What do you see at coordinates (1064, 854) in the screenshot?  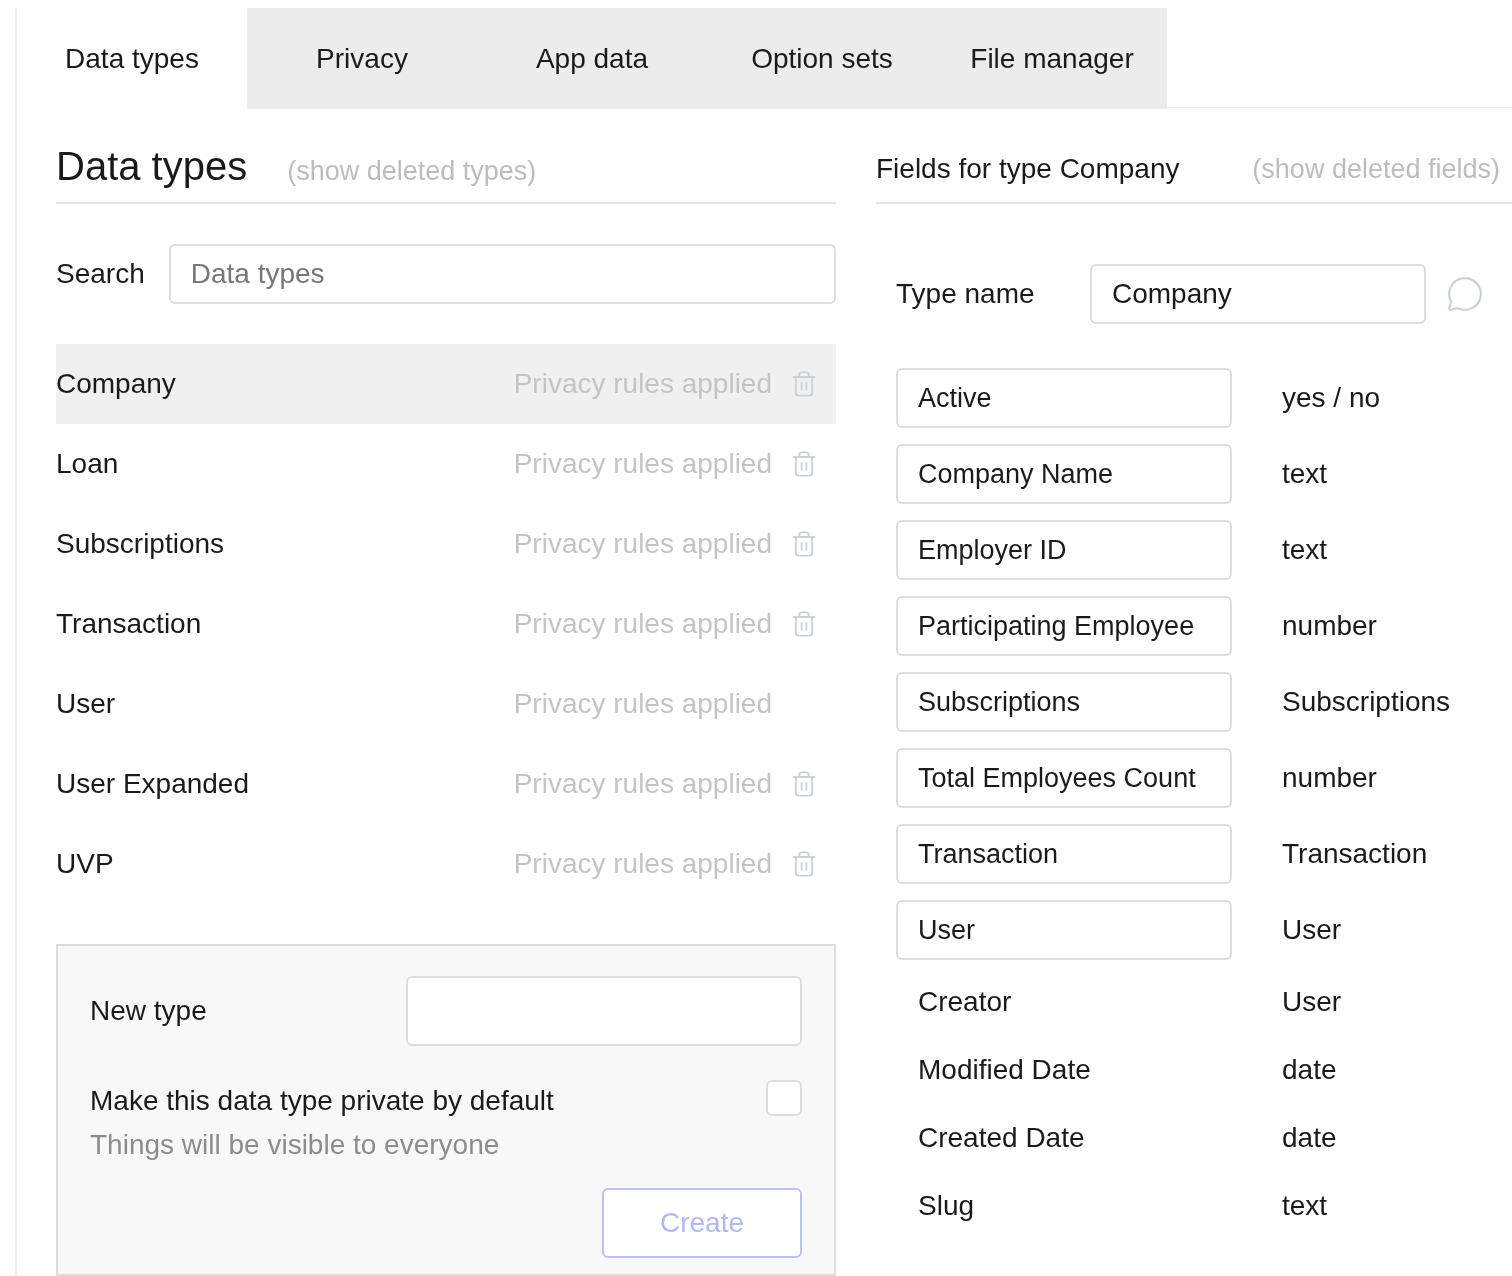 I see `field-name-input: Transaction` at bounding box center [1064, 854].